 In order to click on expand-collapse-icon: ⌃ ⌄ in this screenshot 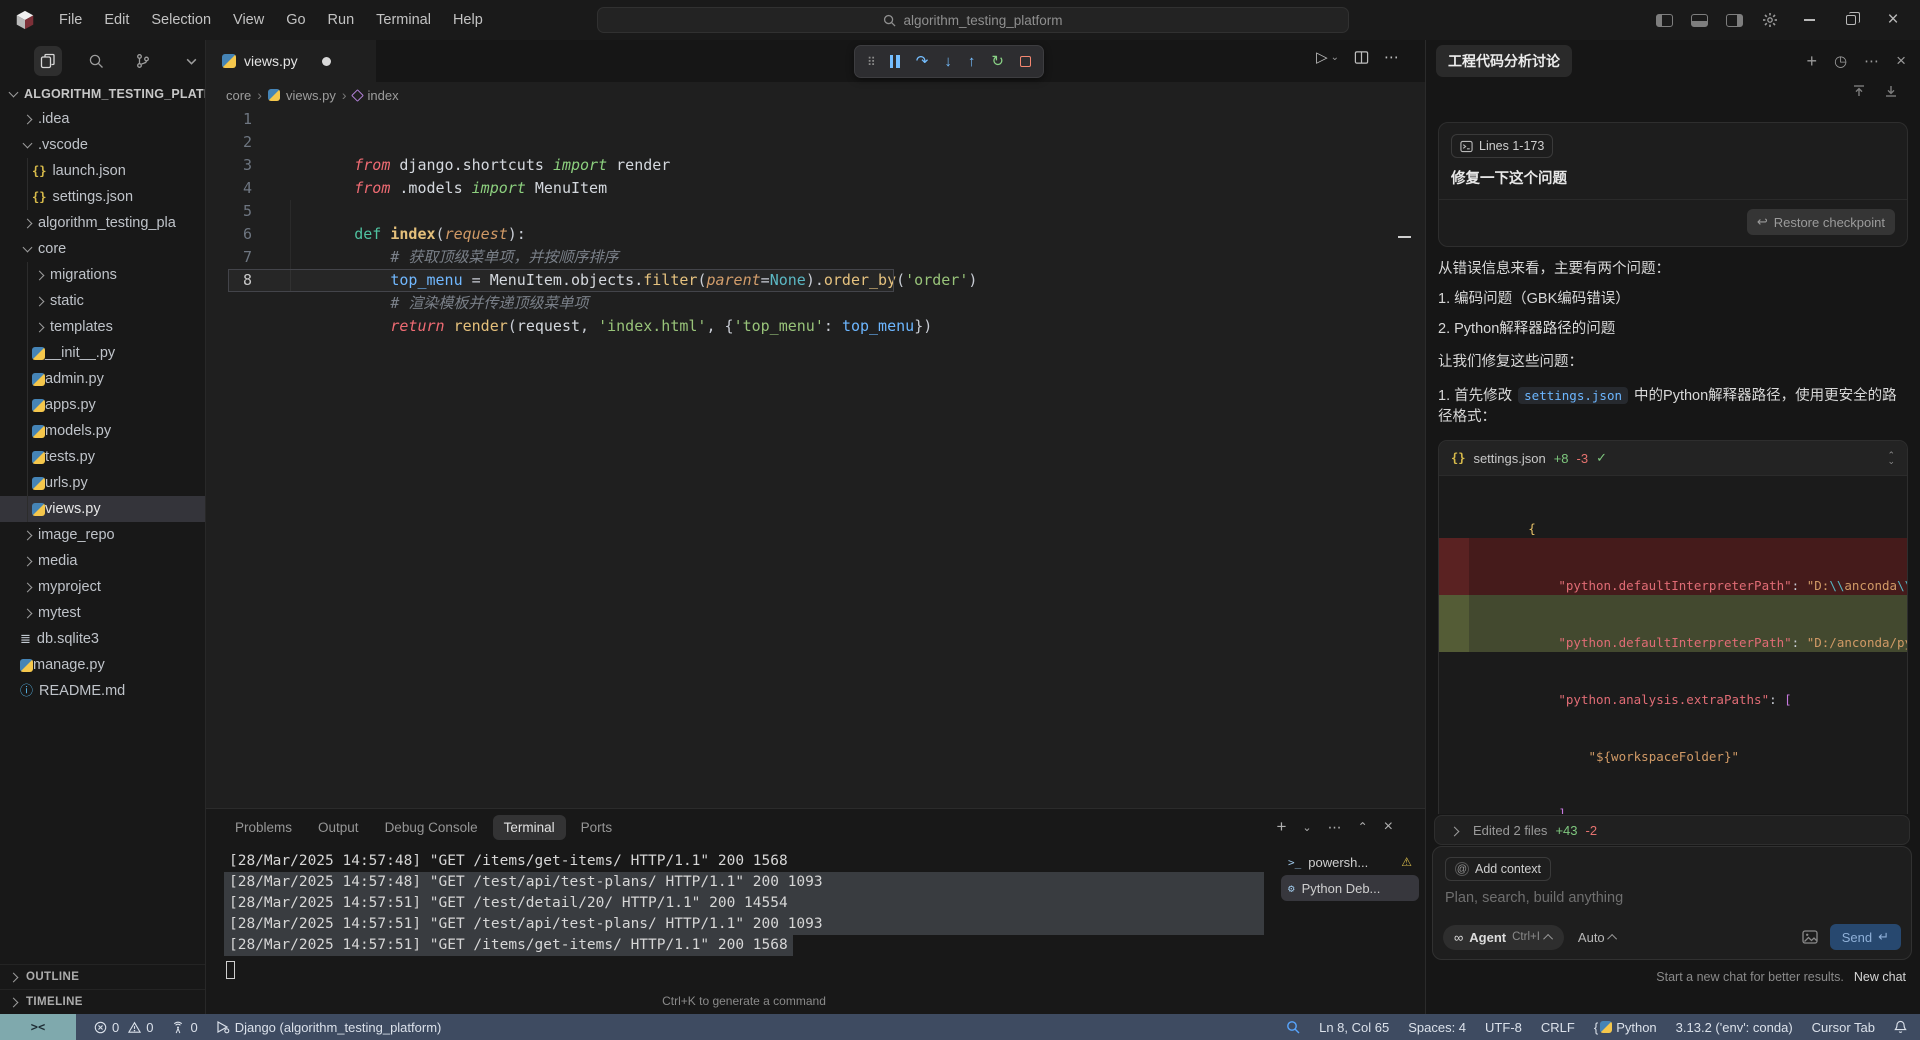, I will do `click(1891, 458)`.